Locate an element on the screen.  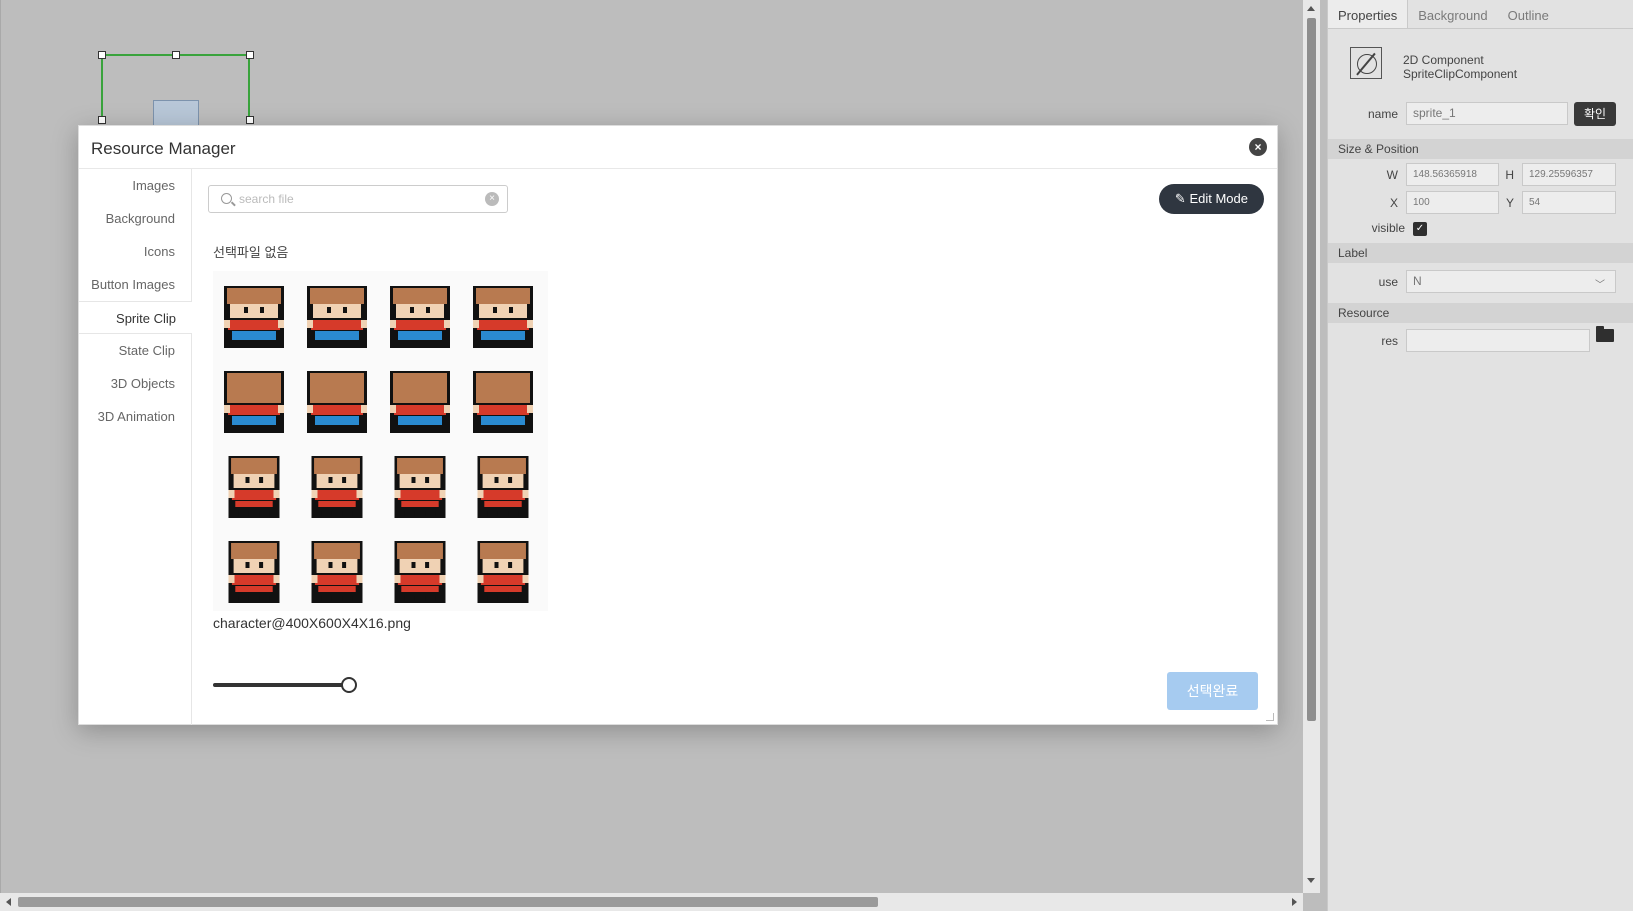
edit-mode-label: Edit Mode is located at coordinates (1218, 198).